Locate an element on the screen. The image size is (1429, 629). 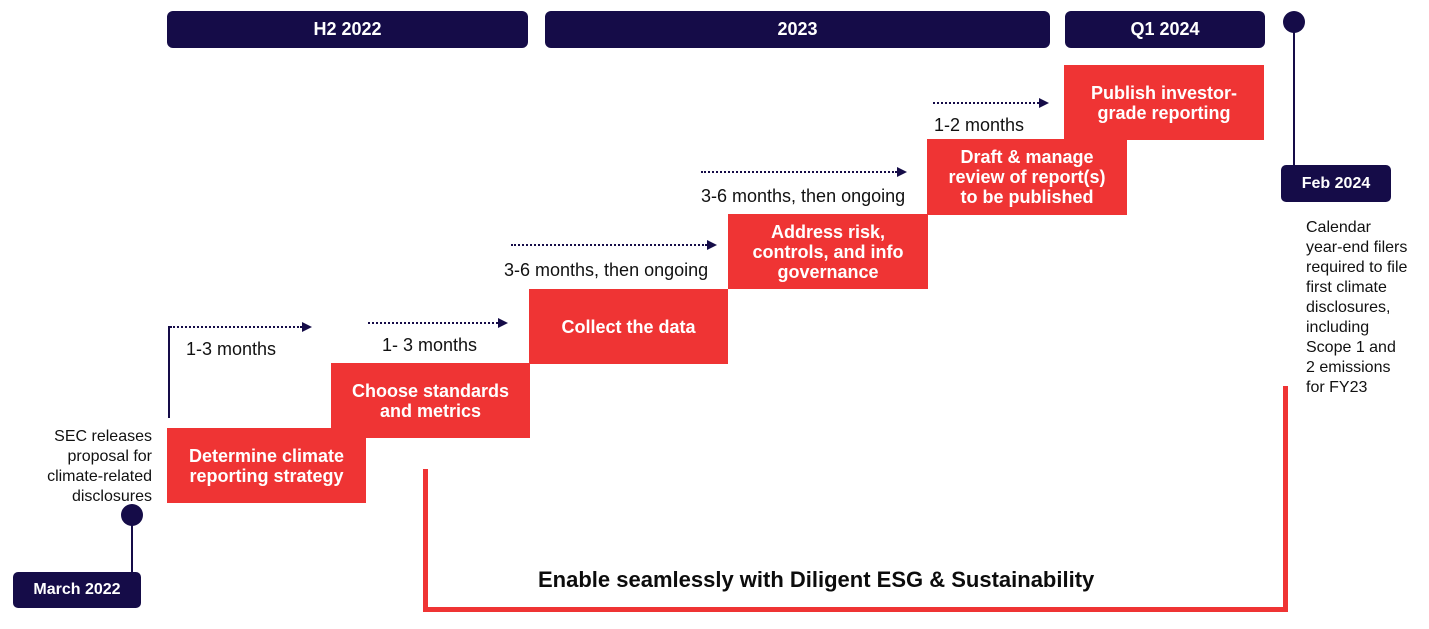
end-milestone-line is located at coordinates (1294, 98).